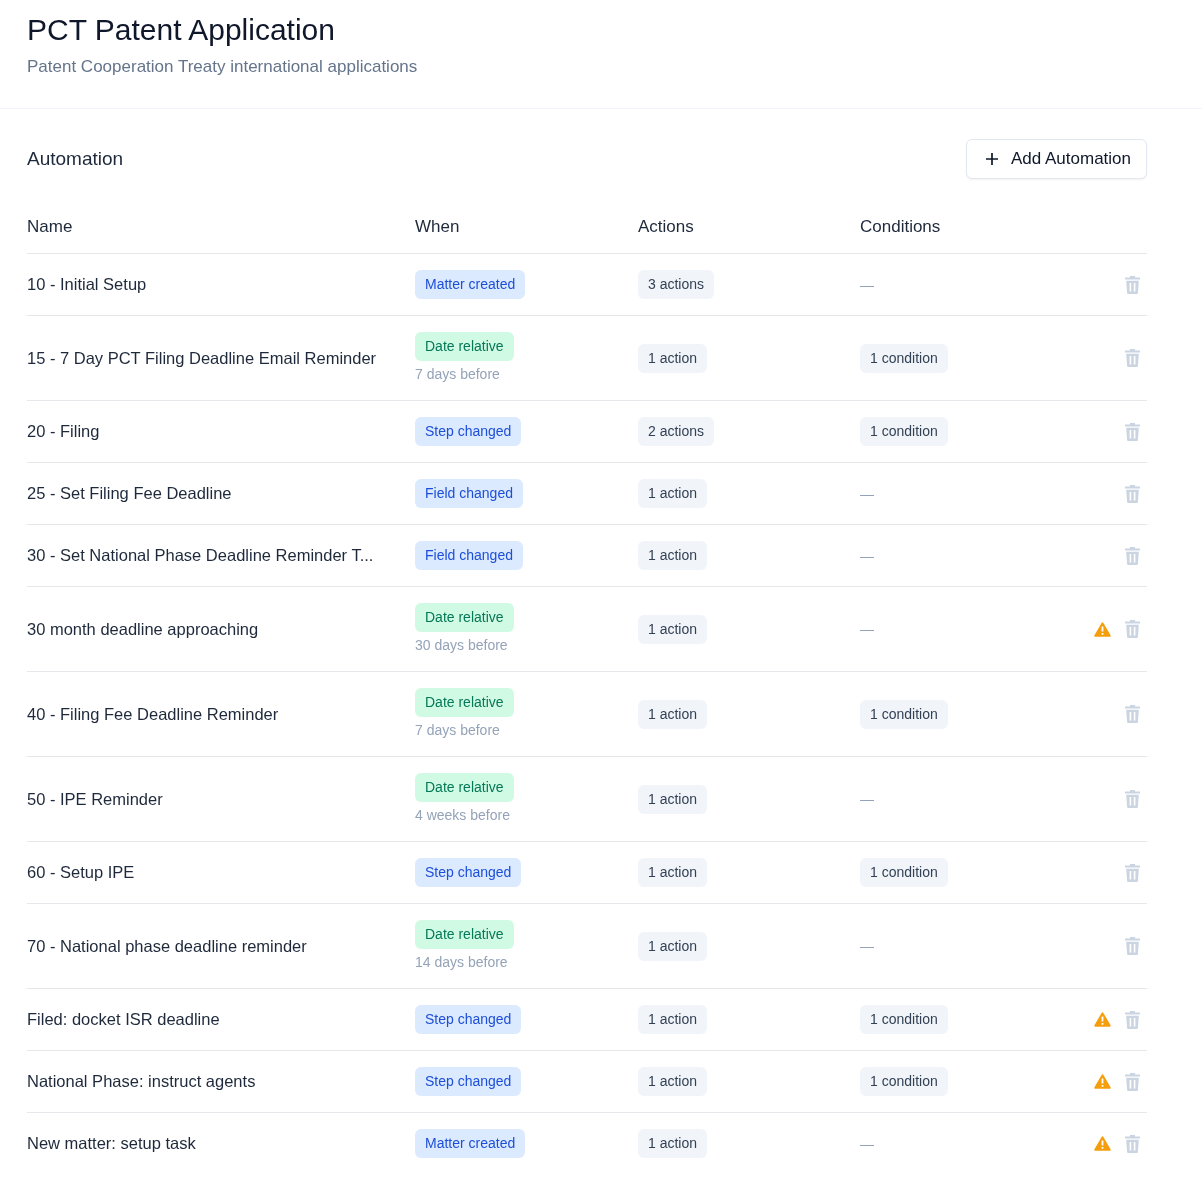 This screenshot has width=1202, height=1178. Describe the element at coordinates (143, 629) in the screenshot. I see `automation-name: 30 month deadline approaching` at that location.